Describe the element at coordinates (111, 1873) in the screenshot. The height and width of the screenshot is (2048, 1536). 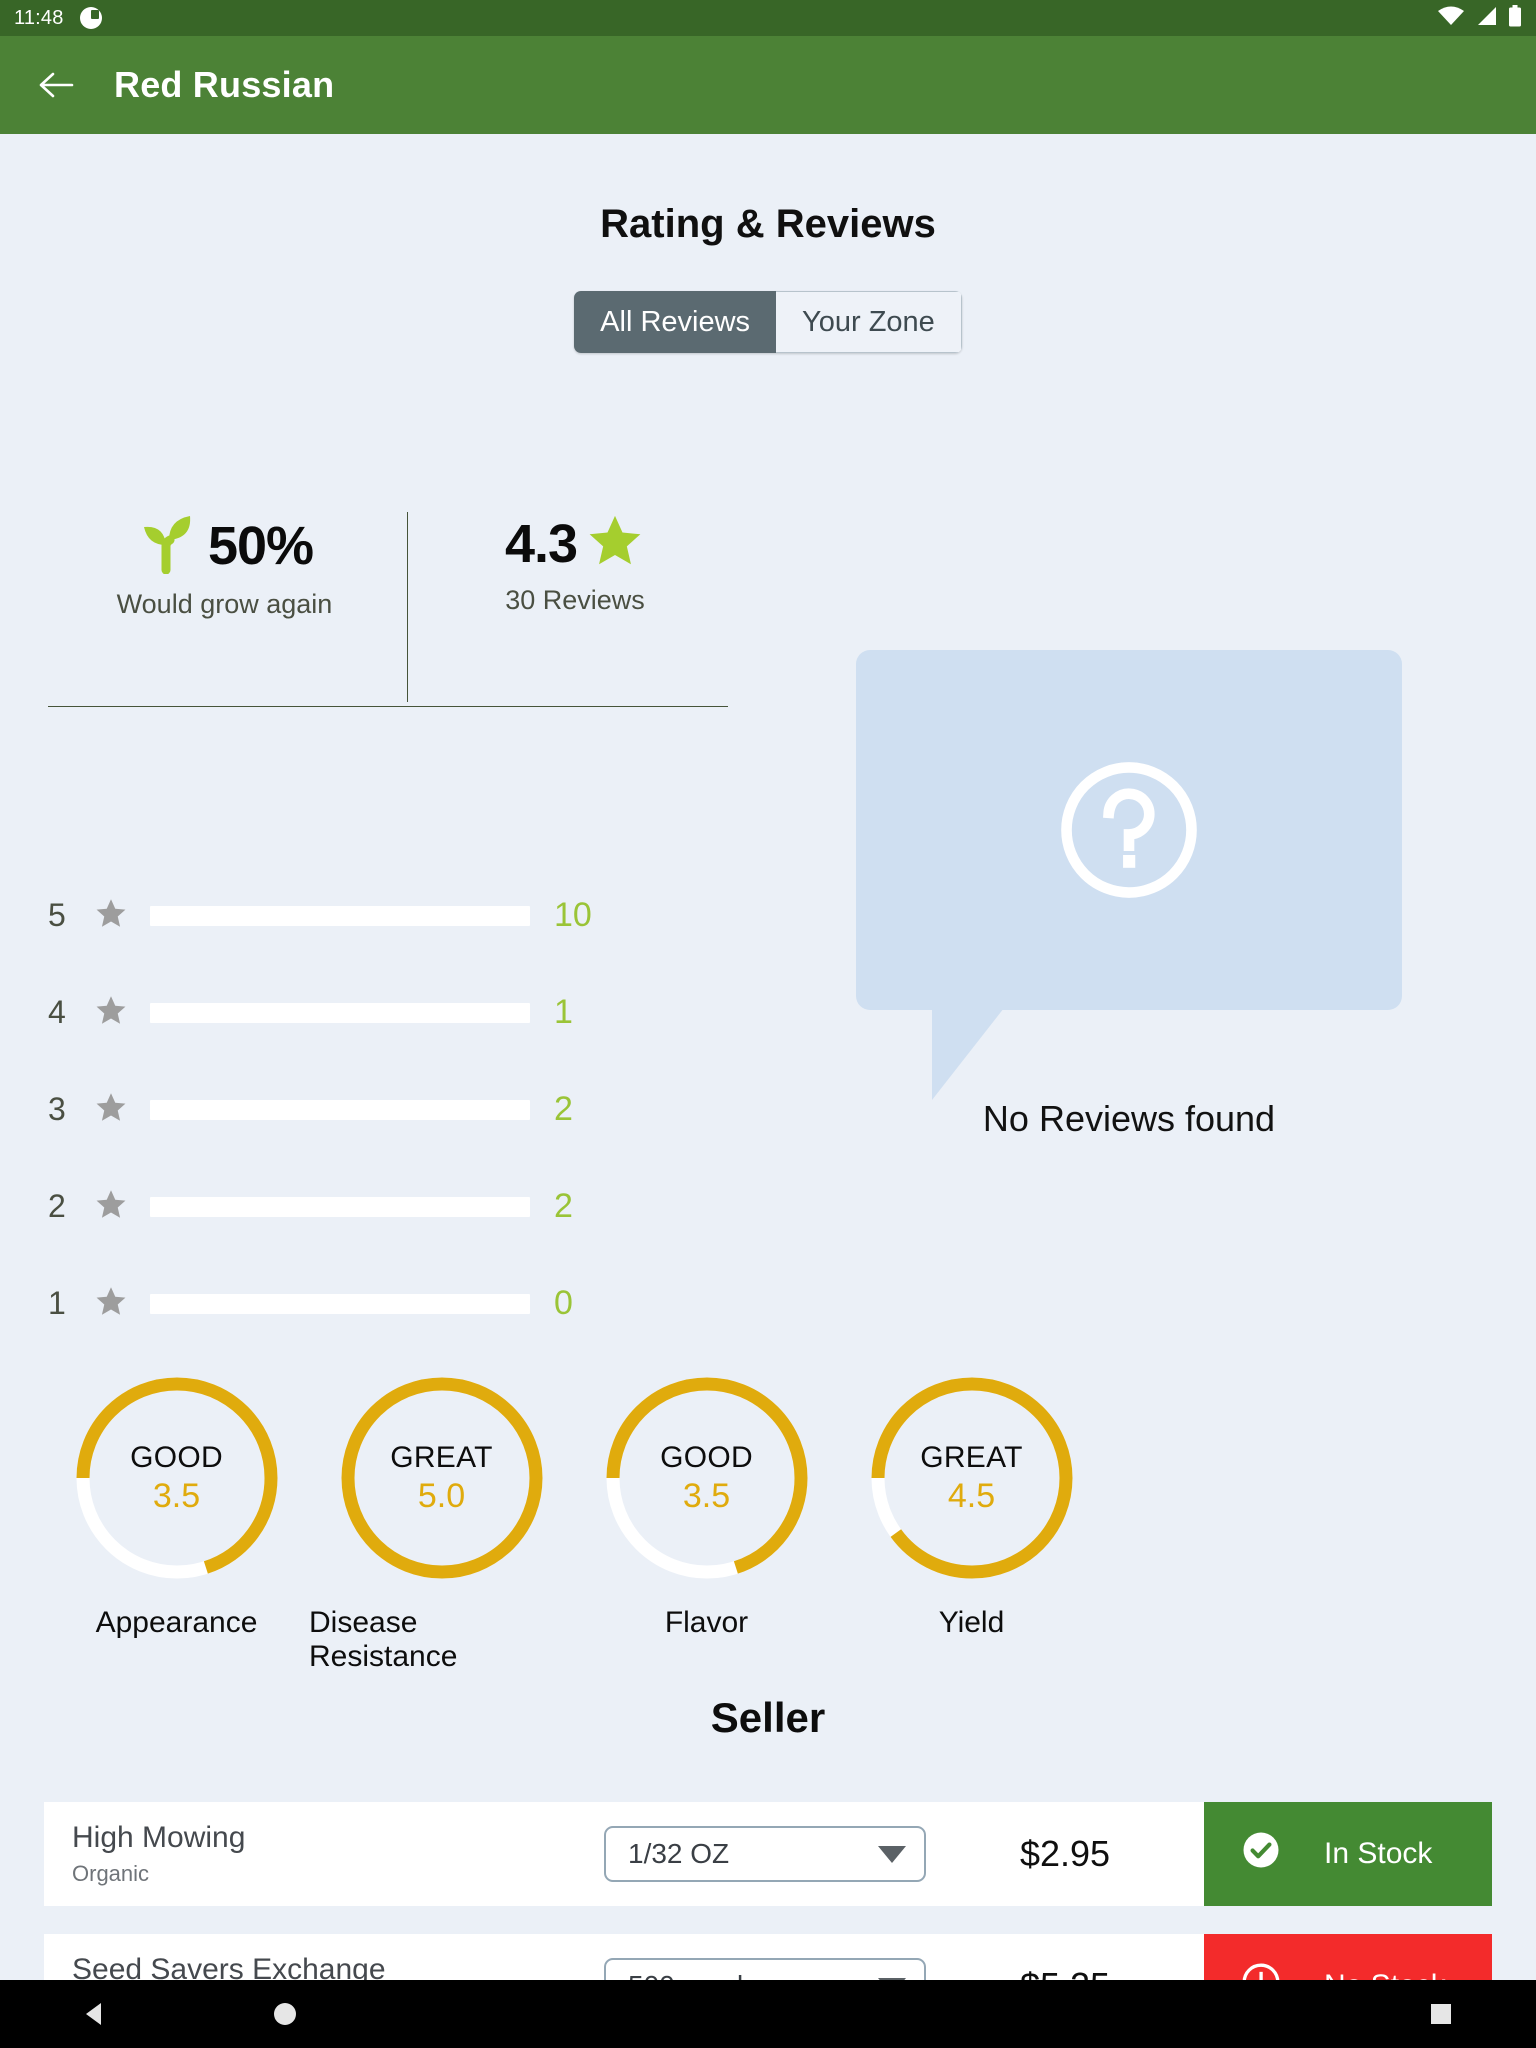
I see `seller-subtitle: Organic` at that location.